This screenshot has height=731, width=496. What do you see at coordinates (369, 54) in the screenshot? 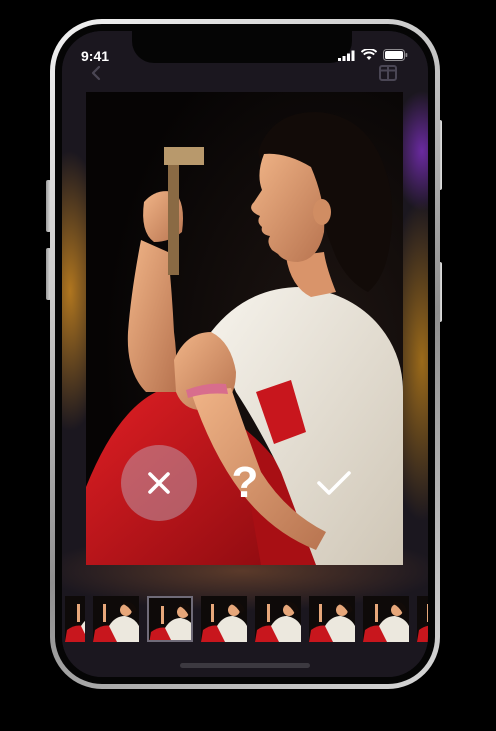
I see `wifi-icon` at bounding box center [369, 54].